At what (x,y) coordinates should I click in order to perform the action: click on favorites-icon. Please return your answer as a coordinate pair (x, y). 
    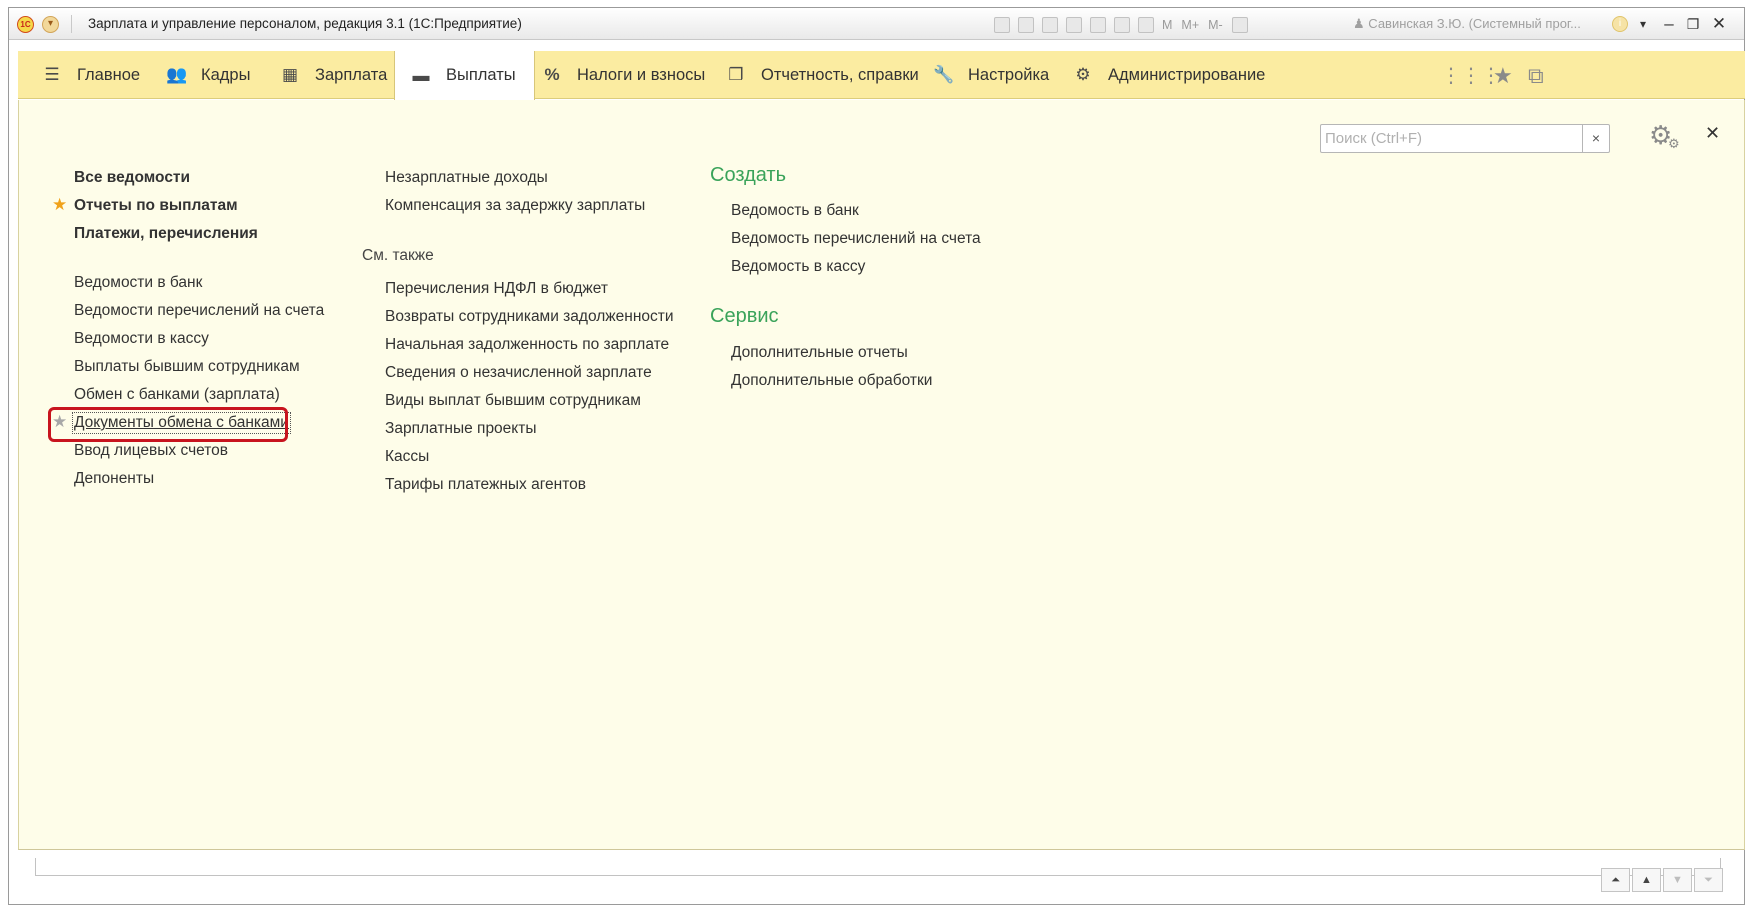
    Looking at the image, I should click on (1074, 24).